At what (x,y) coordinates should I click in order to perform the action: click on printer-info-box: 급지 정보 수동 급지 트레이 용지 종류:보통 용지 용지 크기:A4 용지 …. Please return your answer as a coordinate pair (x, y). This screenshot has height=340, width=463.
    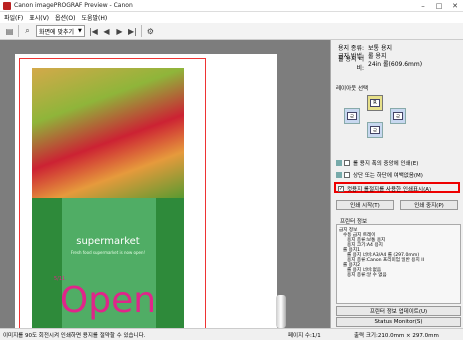
    Looking at the image, I should click on (398, 264).